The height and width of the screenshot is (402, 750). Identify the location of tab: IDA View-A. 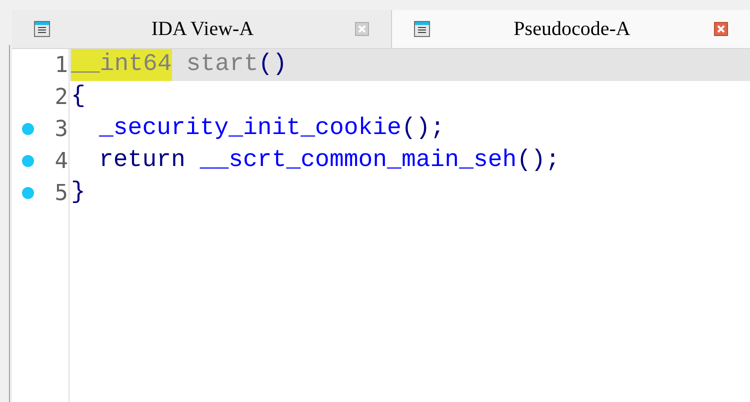
(202, 29).